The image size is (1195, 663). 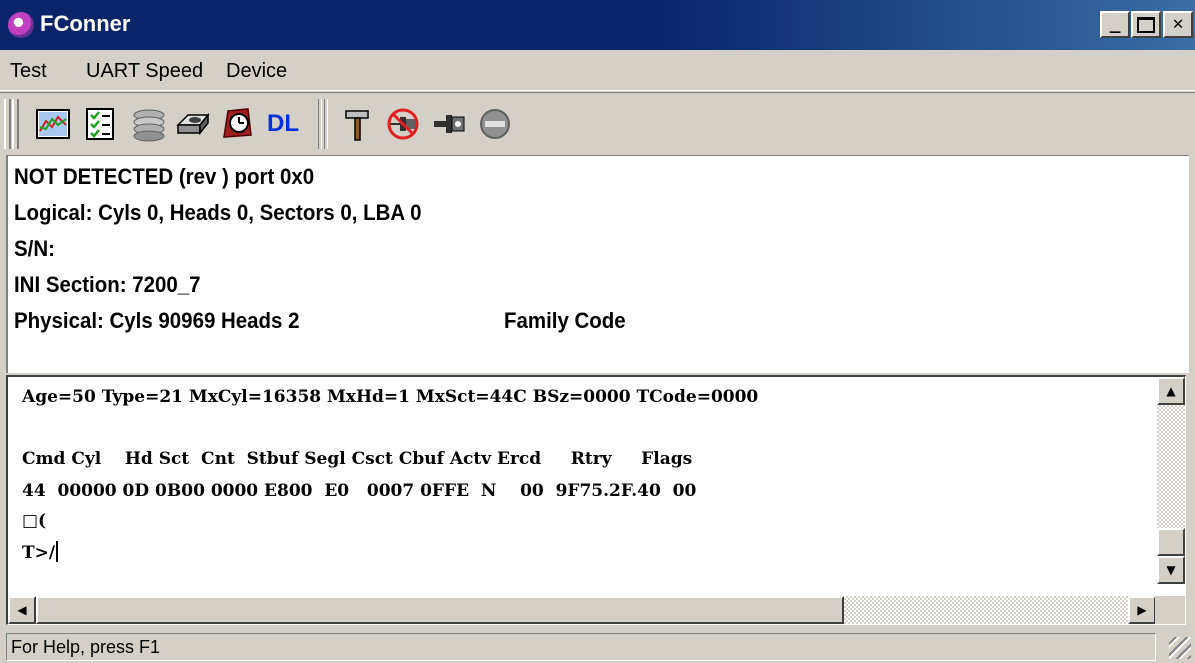 What do you see at coordinates (164, 176) in the screenshot?
I see `detection-status: NOT DETECTED (rev ) port 0x0` at bounding box center [164, 176].